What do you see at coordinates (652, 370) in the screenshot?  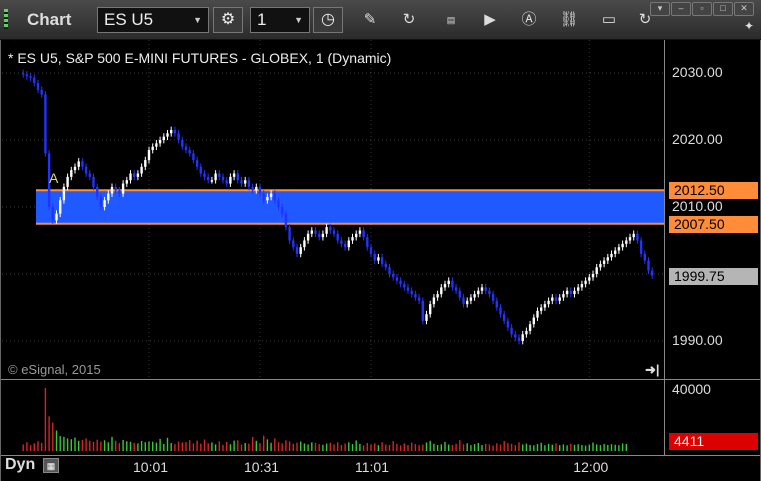 I see `scroll-to-end-icon: ➜|` at bounding box center [652, 370].